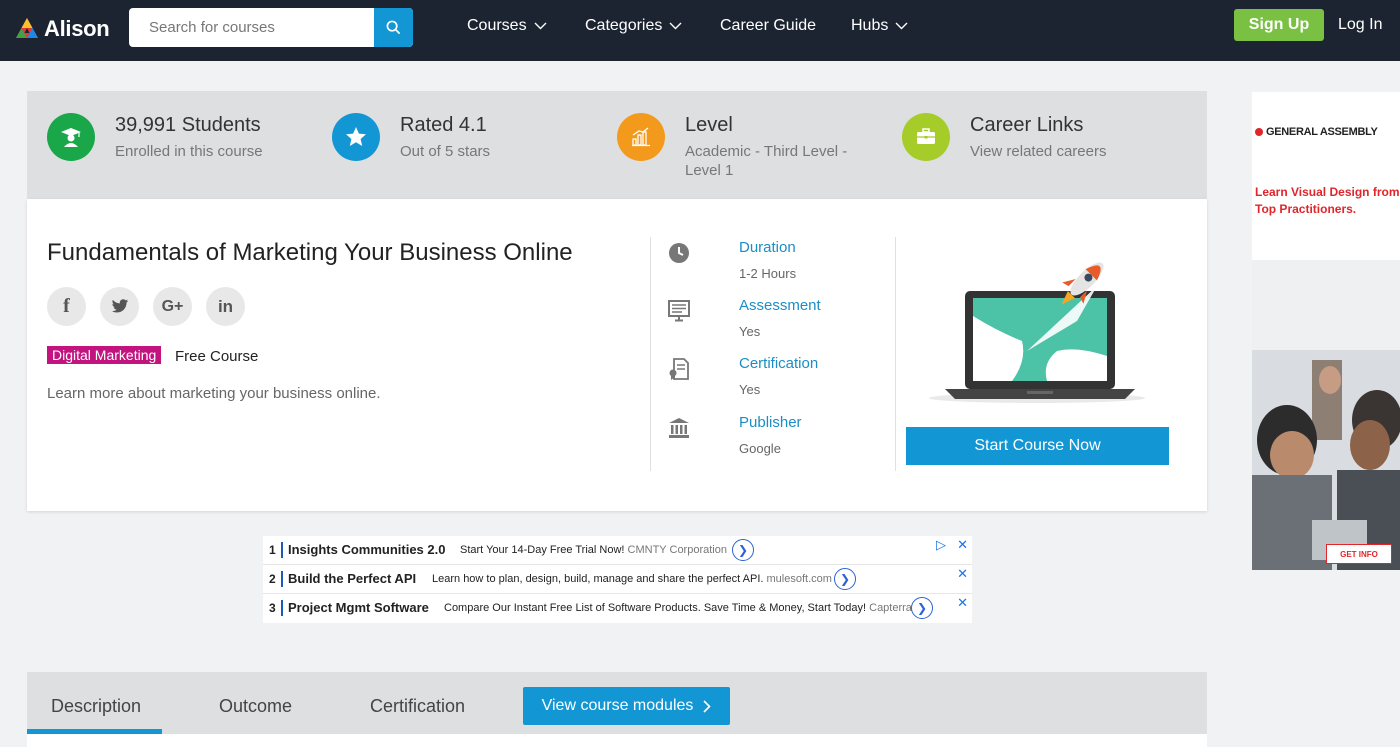 This screenshot has height=747, width=1400. What do you see at coordinates (1037, 332) in the screenshot?
I see `laptop-rocket-illustration` at bounding box center [1037, 332].